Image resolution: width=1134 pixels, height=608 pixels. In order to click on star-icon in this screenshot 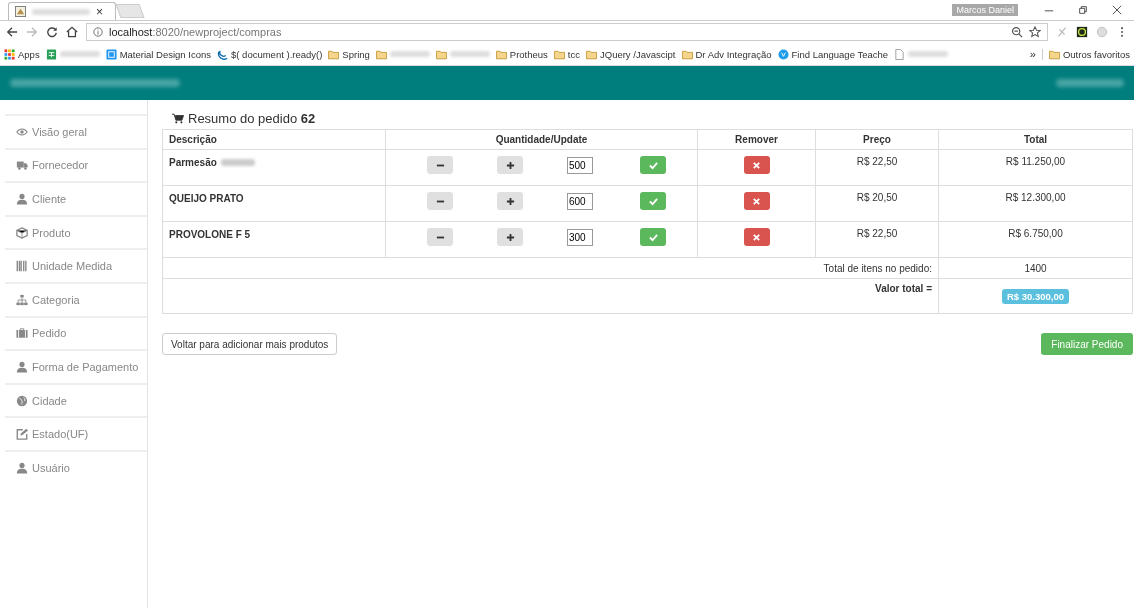, I will do `click(1035, 32)`.